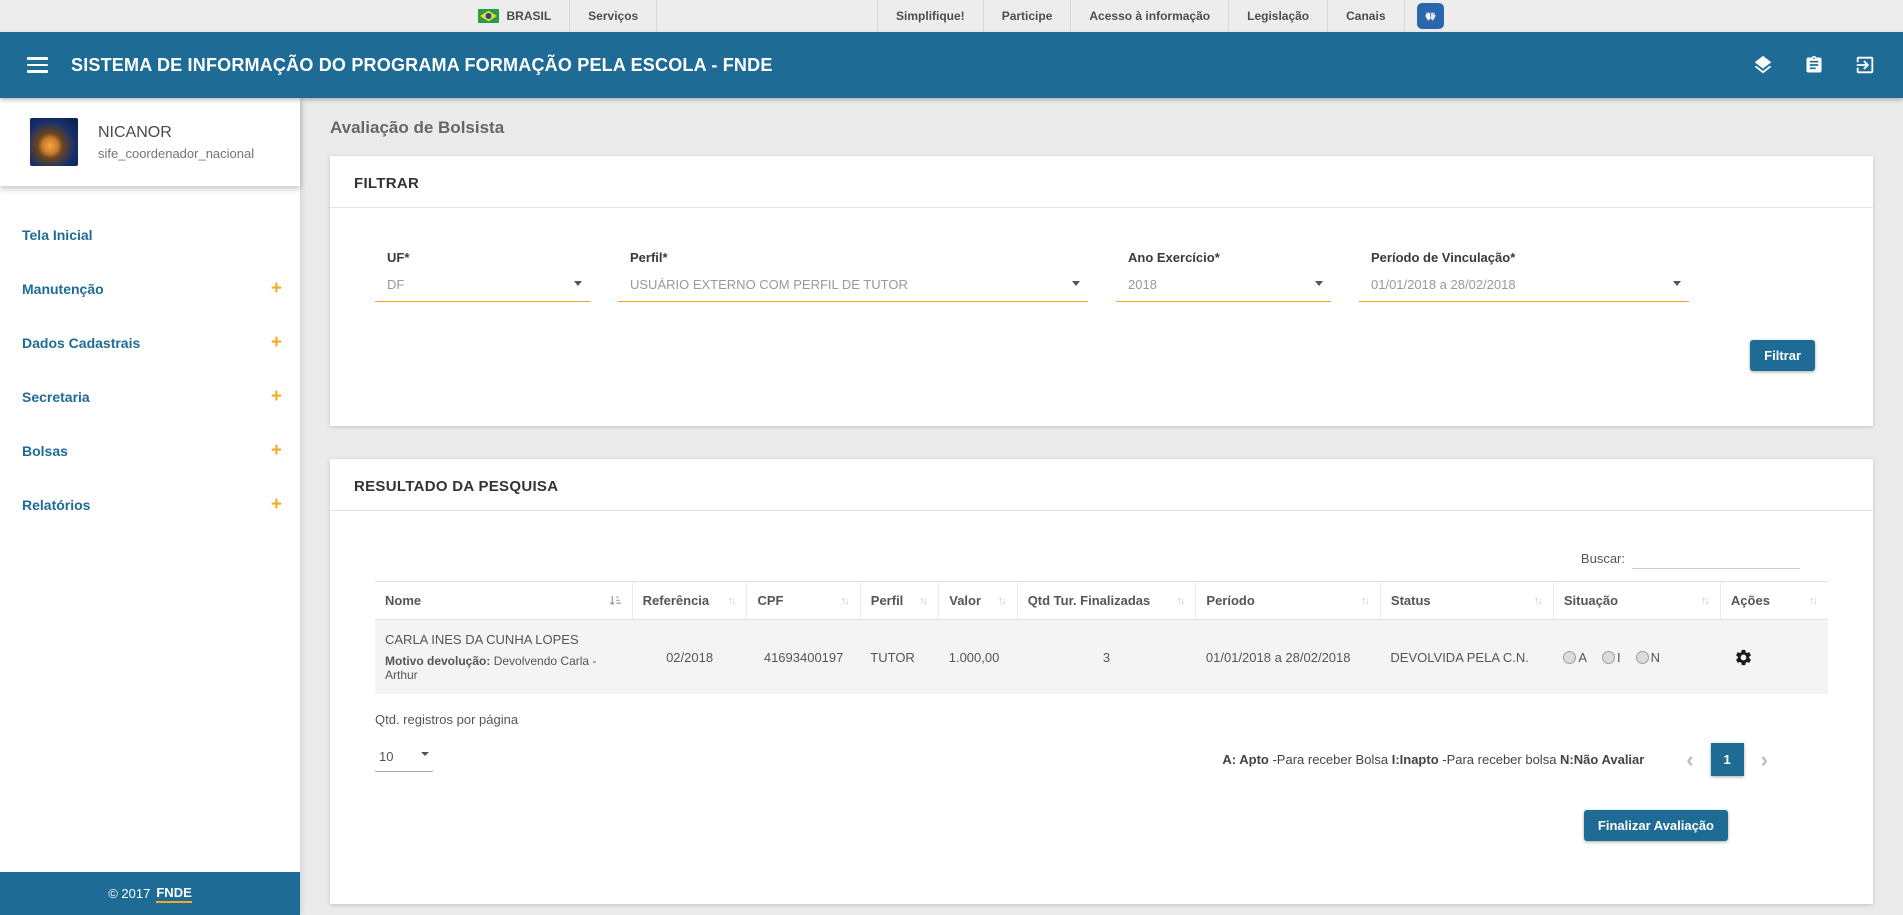 The image size is (1903, 915). What do you see at coordinates (1865, 65) in the screenshot?
I see `logout-icon` at bounding box center [1865, 65].